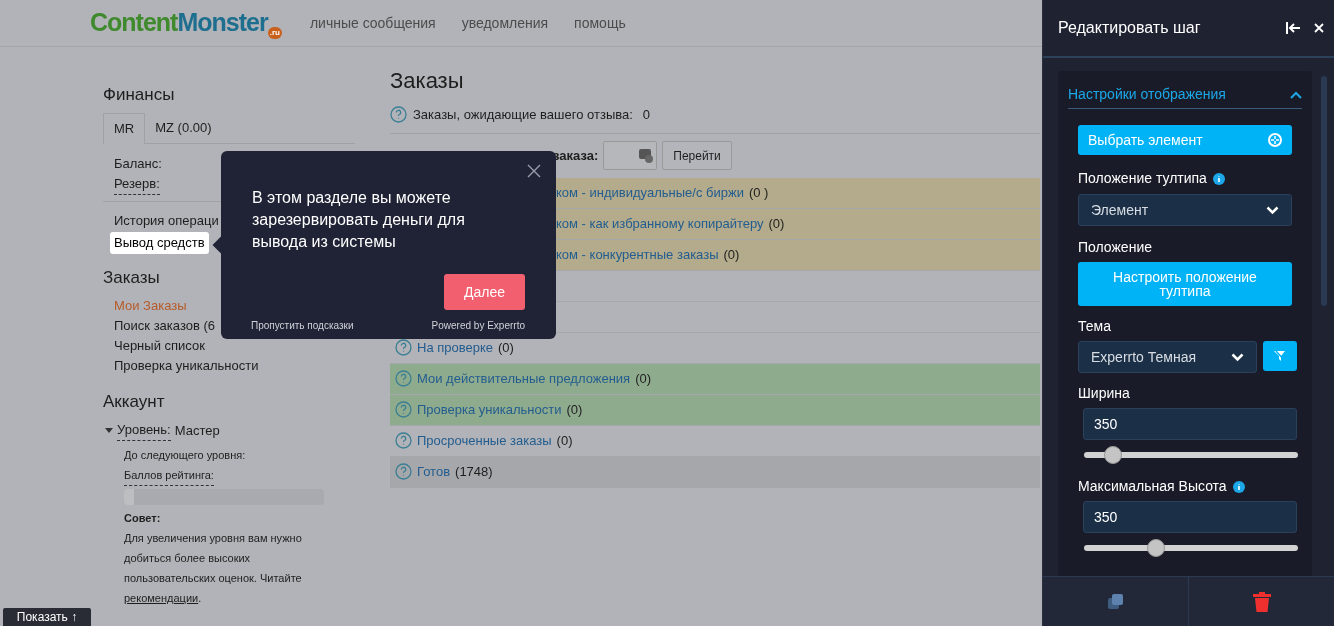 The image size is (1334, 626). I want to click on chevron-icon, so click(1296, 94).